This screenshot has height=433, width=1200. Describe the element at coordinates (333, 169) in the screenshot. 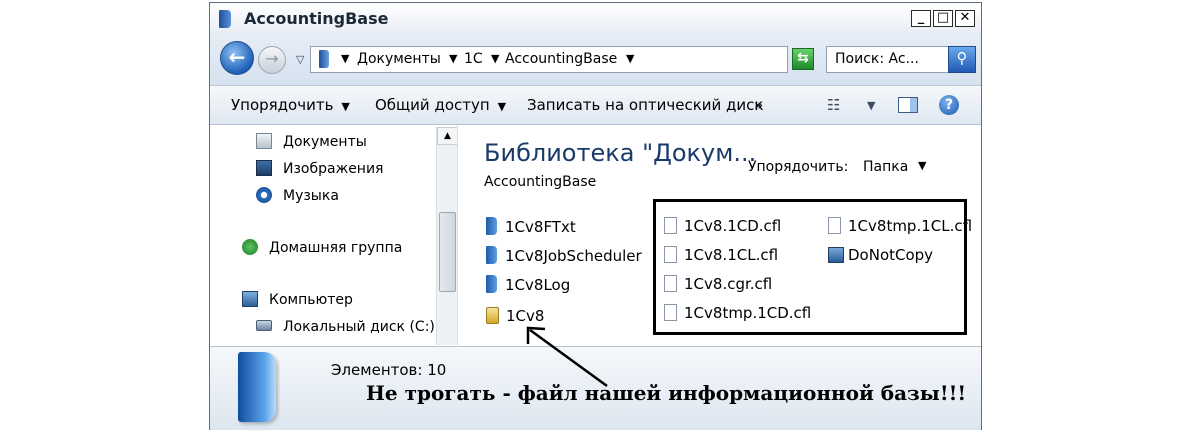

I see `nav-item-pictures: Изображения` at that location.